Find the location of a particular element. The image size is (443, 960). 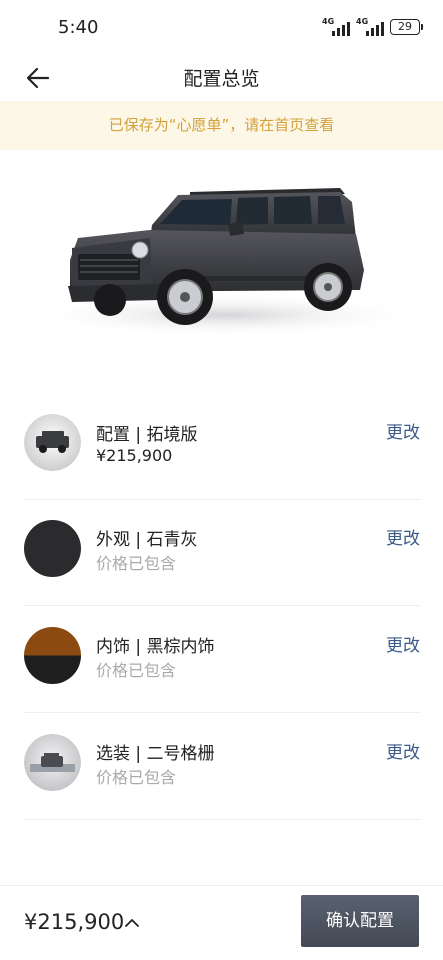

item-price: ¥215,900 is located at coordinates (134, 455).